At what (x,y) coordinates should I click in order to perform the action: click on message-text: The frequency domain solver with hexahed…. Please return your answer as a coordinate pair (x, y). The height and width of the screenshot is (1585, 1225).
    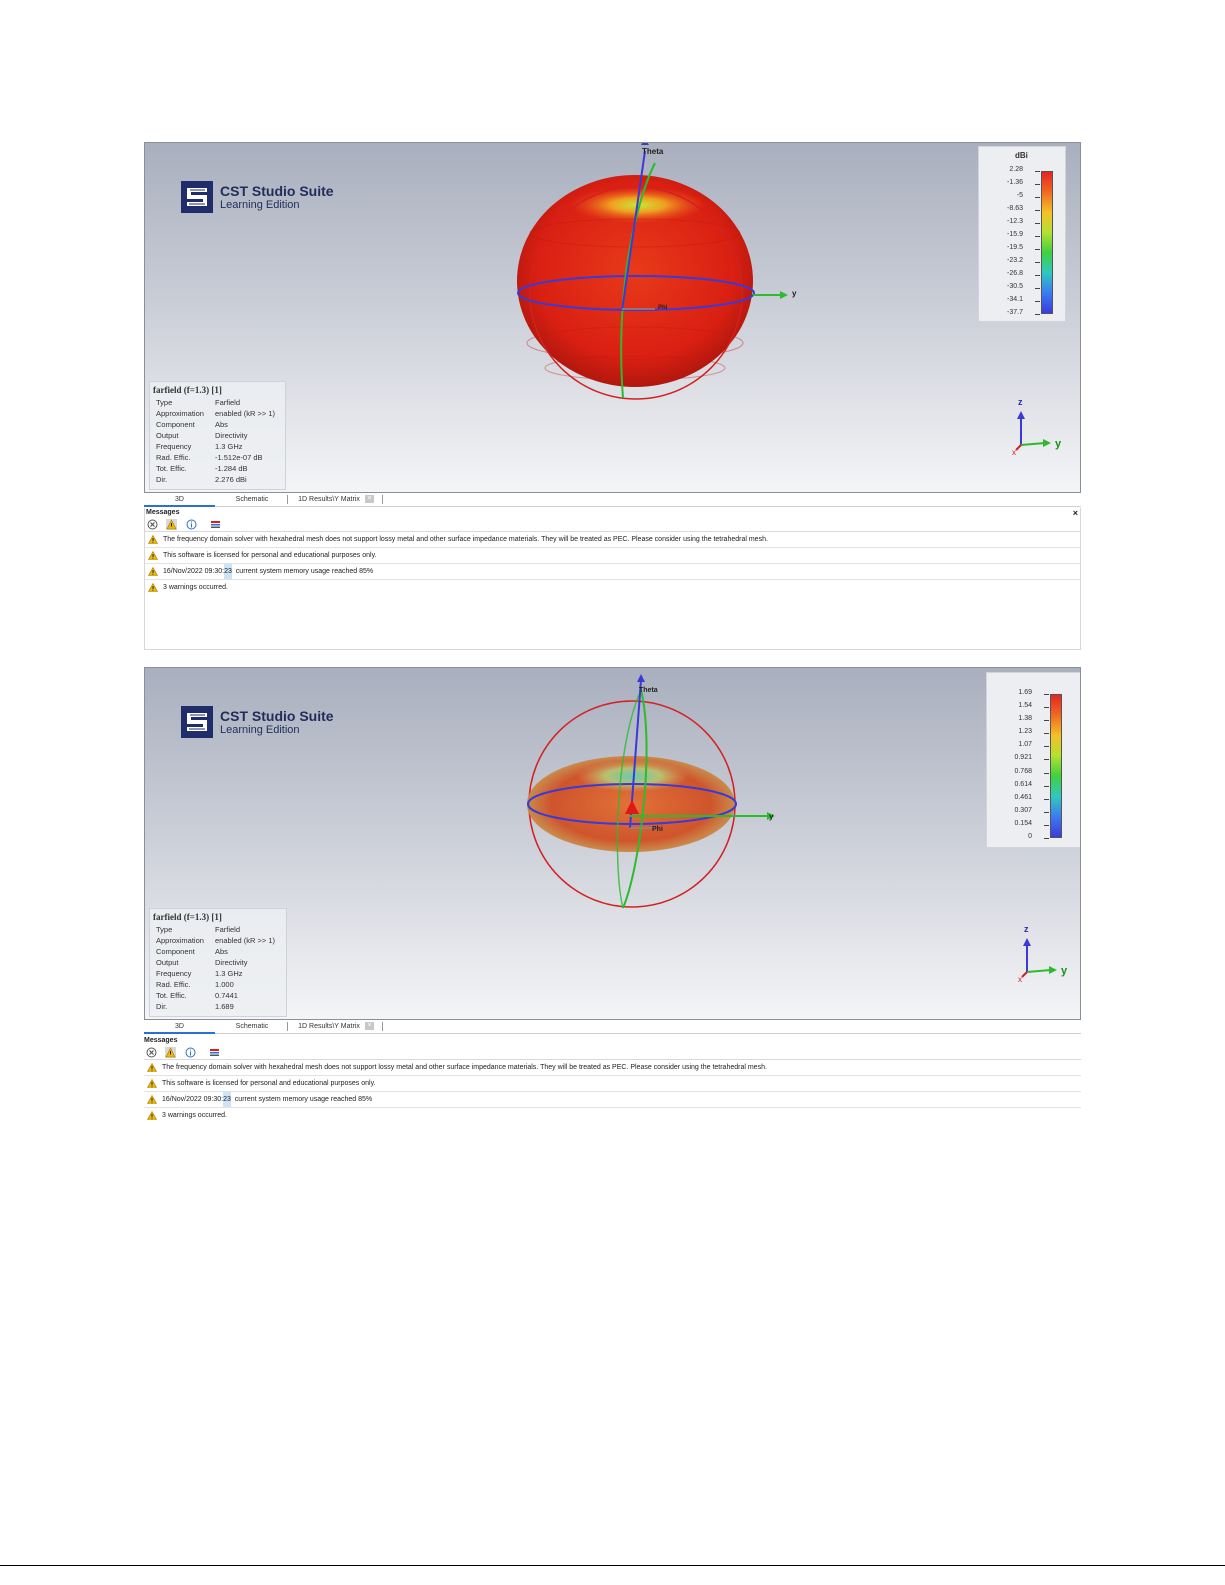
    Looking at the image, I should click on (464, 1067).